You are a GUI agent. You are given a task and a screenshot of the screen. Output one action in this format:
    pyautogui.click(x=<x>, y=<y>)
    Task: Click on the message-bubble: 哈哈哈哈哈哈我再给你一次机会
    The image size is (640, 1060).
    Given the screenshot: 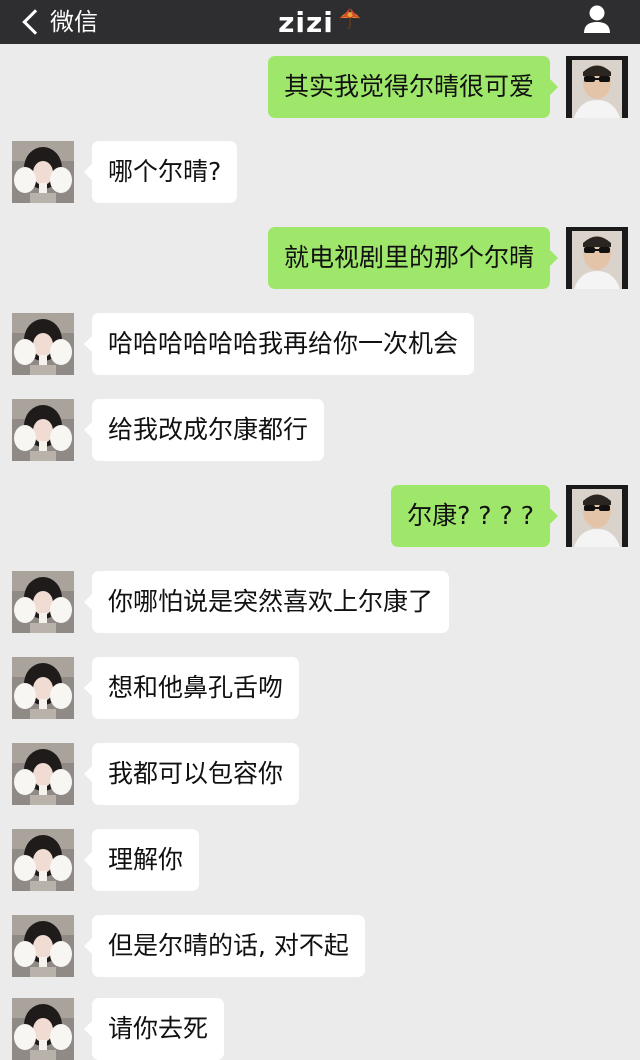 What is the action you would take?
    pyautogui.click(x=279, y=344)
    